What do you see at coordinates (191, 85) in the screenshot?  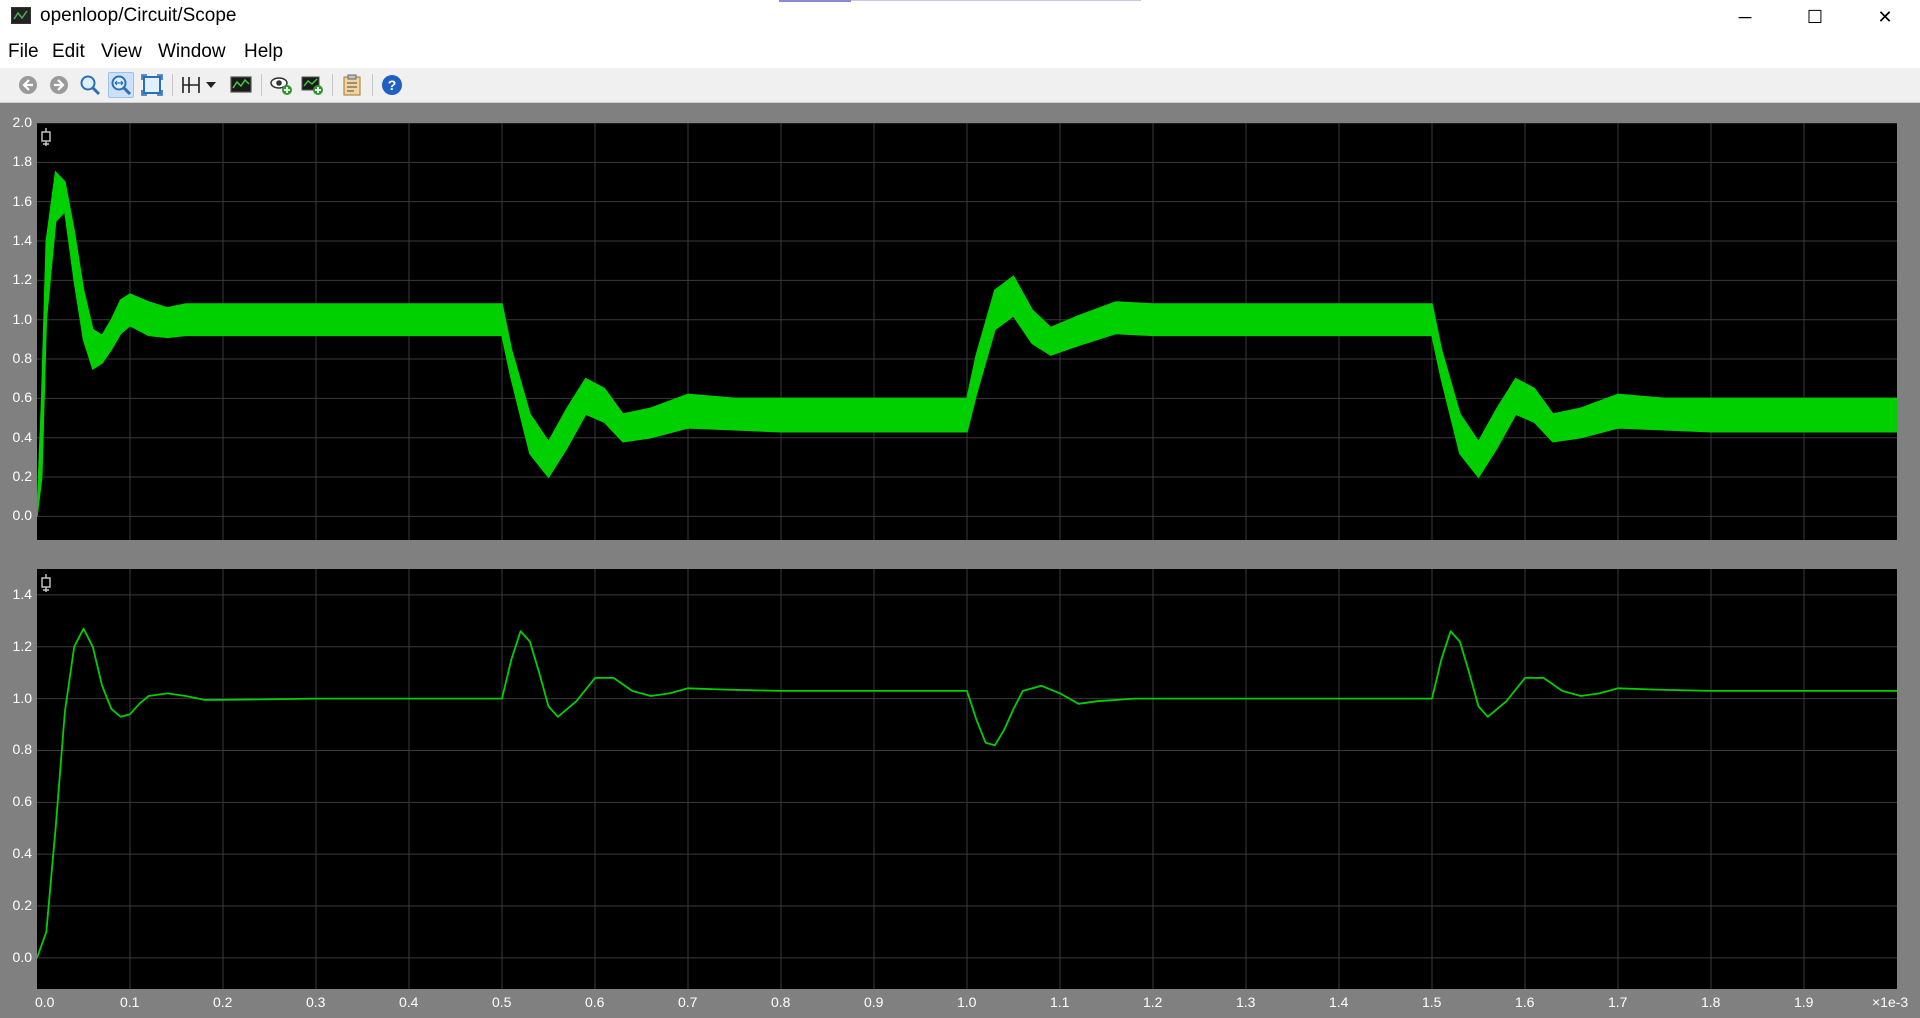 I see `cursor-icon` at bounding box center [191, 85].